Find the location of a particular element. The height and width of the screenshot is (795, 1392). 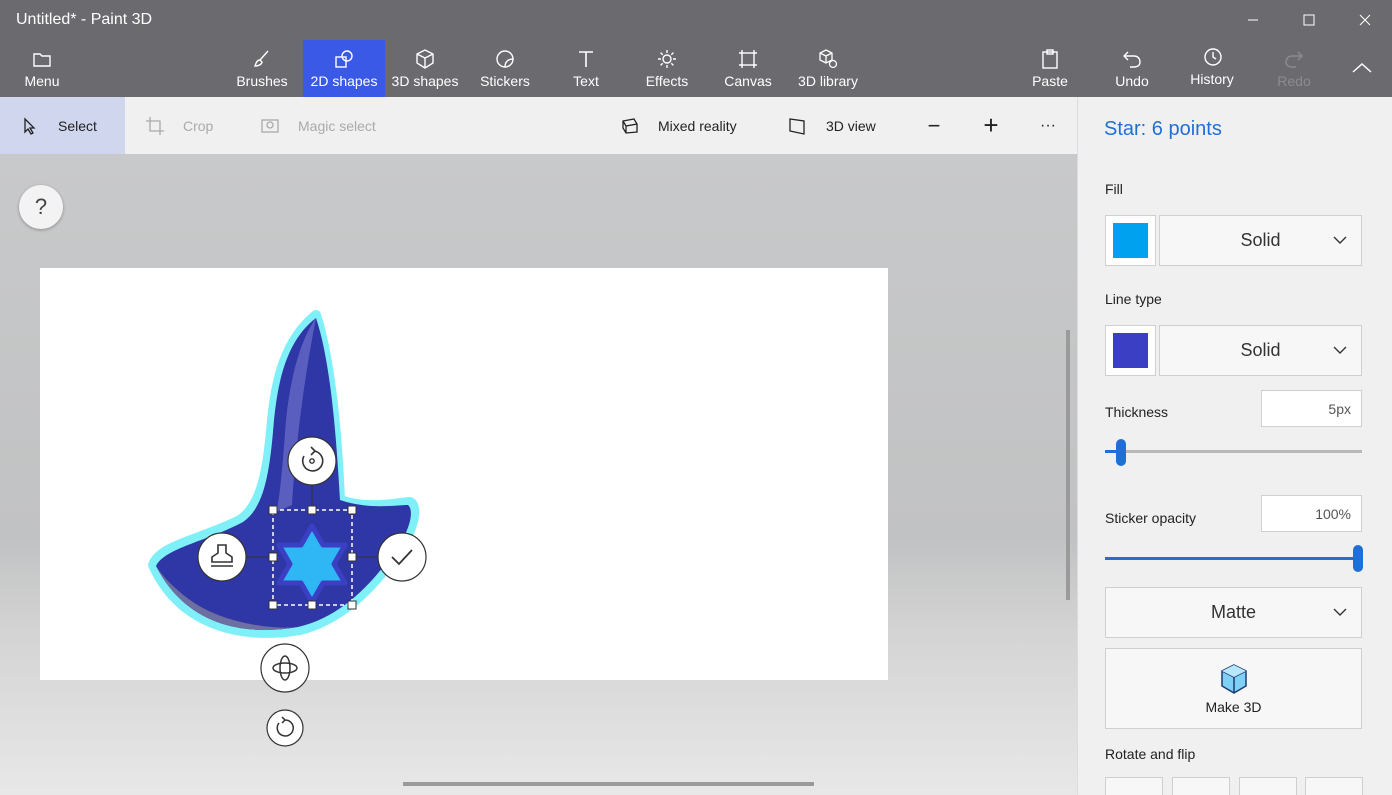

flip-vertical-button is located at coordinates (1268, 786).